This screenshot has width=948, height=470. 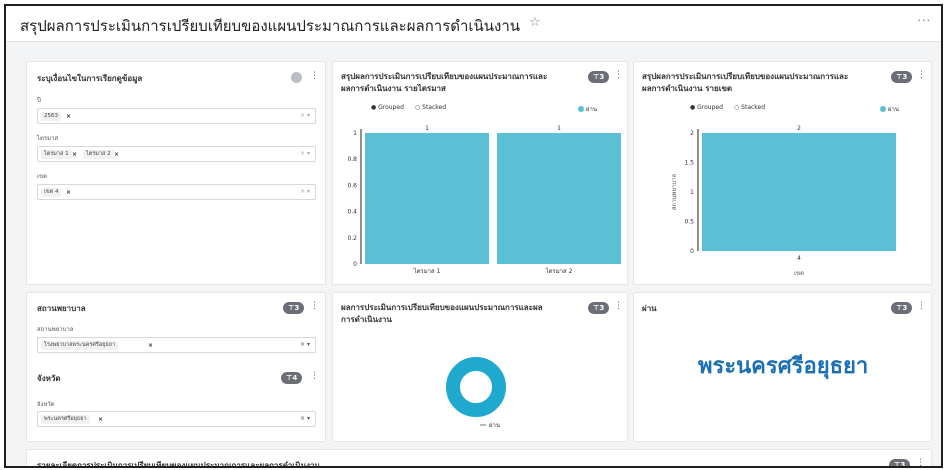 I want to click on quarter-label: ไตรมาส, so click(x=48, y=138).